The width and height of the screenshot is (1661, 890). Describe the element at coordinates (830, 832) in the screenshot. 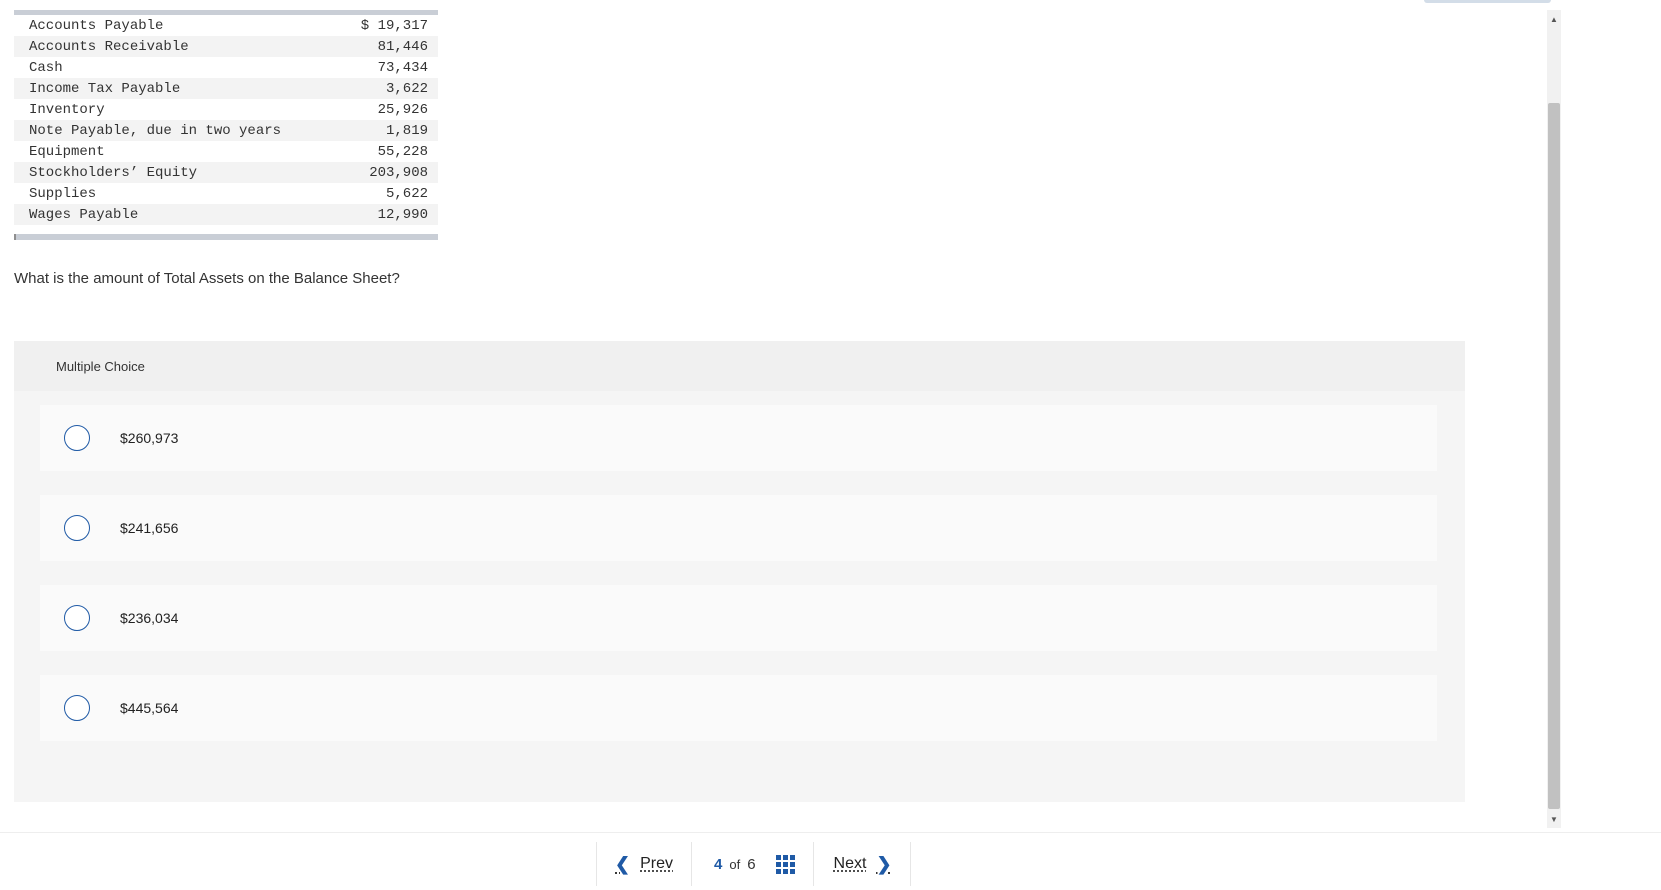

I see `footer-divider` at that location.